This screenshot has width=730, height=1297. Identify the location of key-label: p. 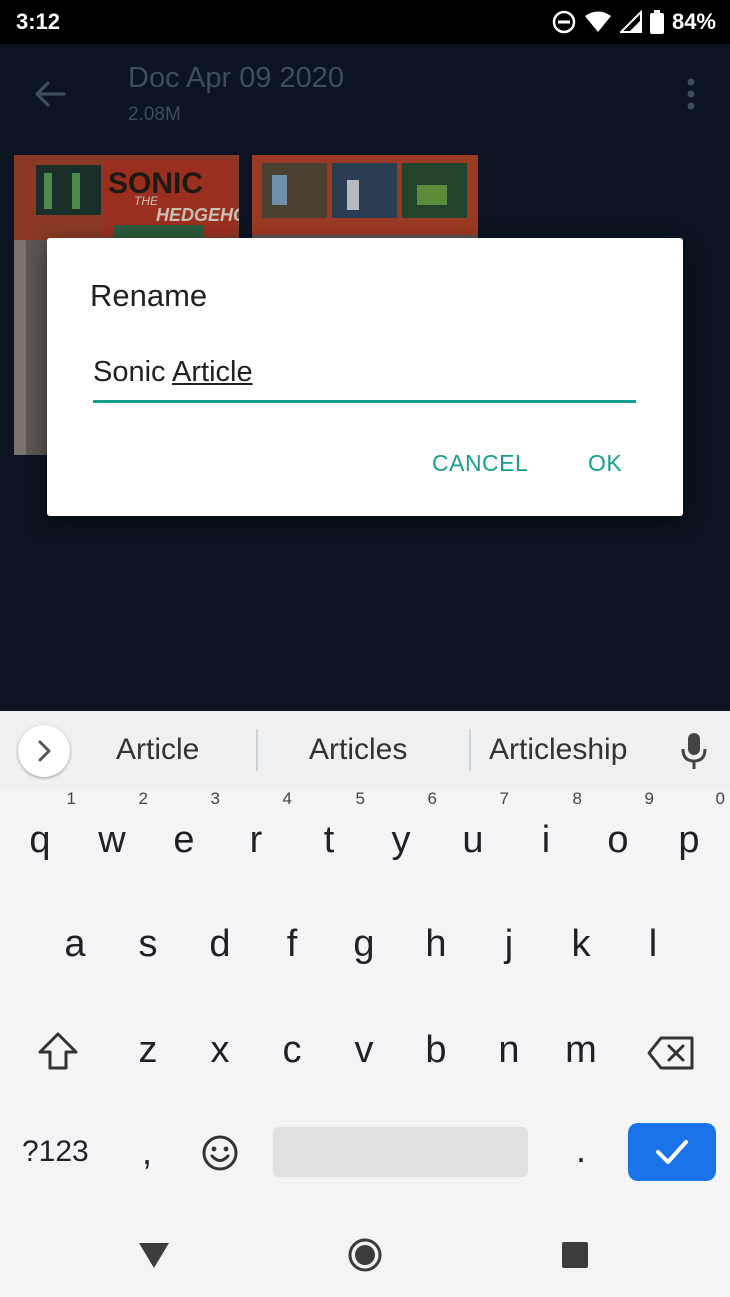
(689, 840).